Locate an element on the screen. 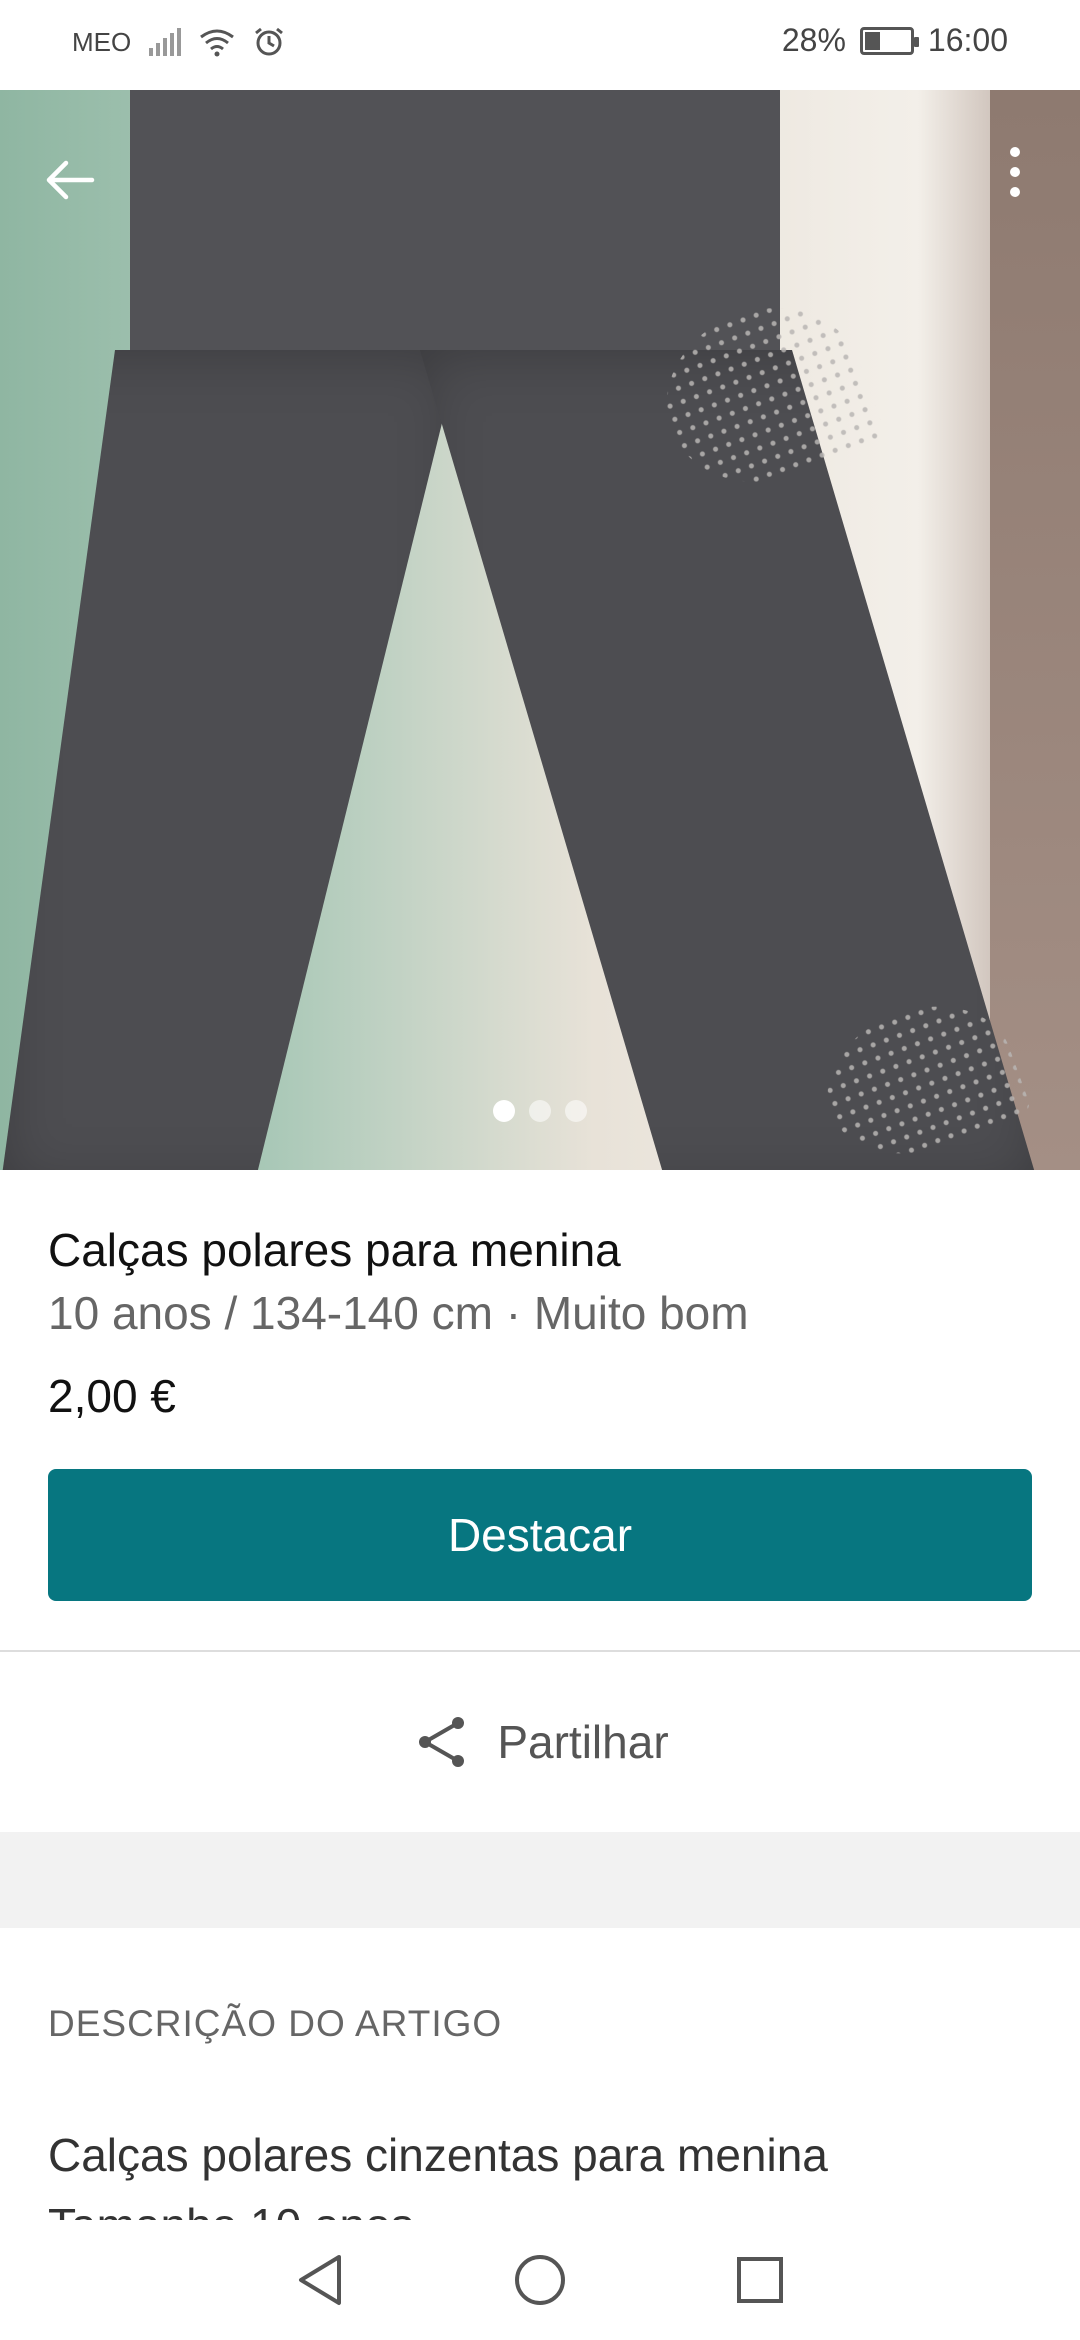 Image resolution: width=1080 pixels, height=2340 pixels. carrier-label: MEO is located at coordinates (102, 41).